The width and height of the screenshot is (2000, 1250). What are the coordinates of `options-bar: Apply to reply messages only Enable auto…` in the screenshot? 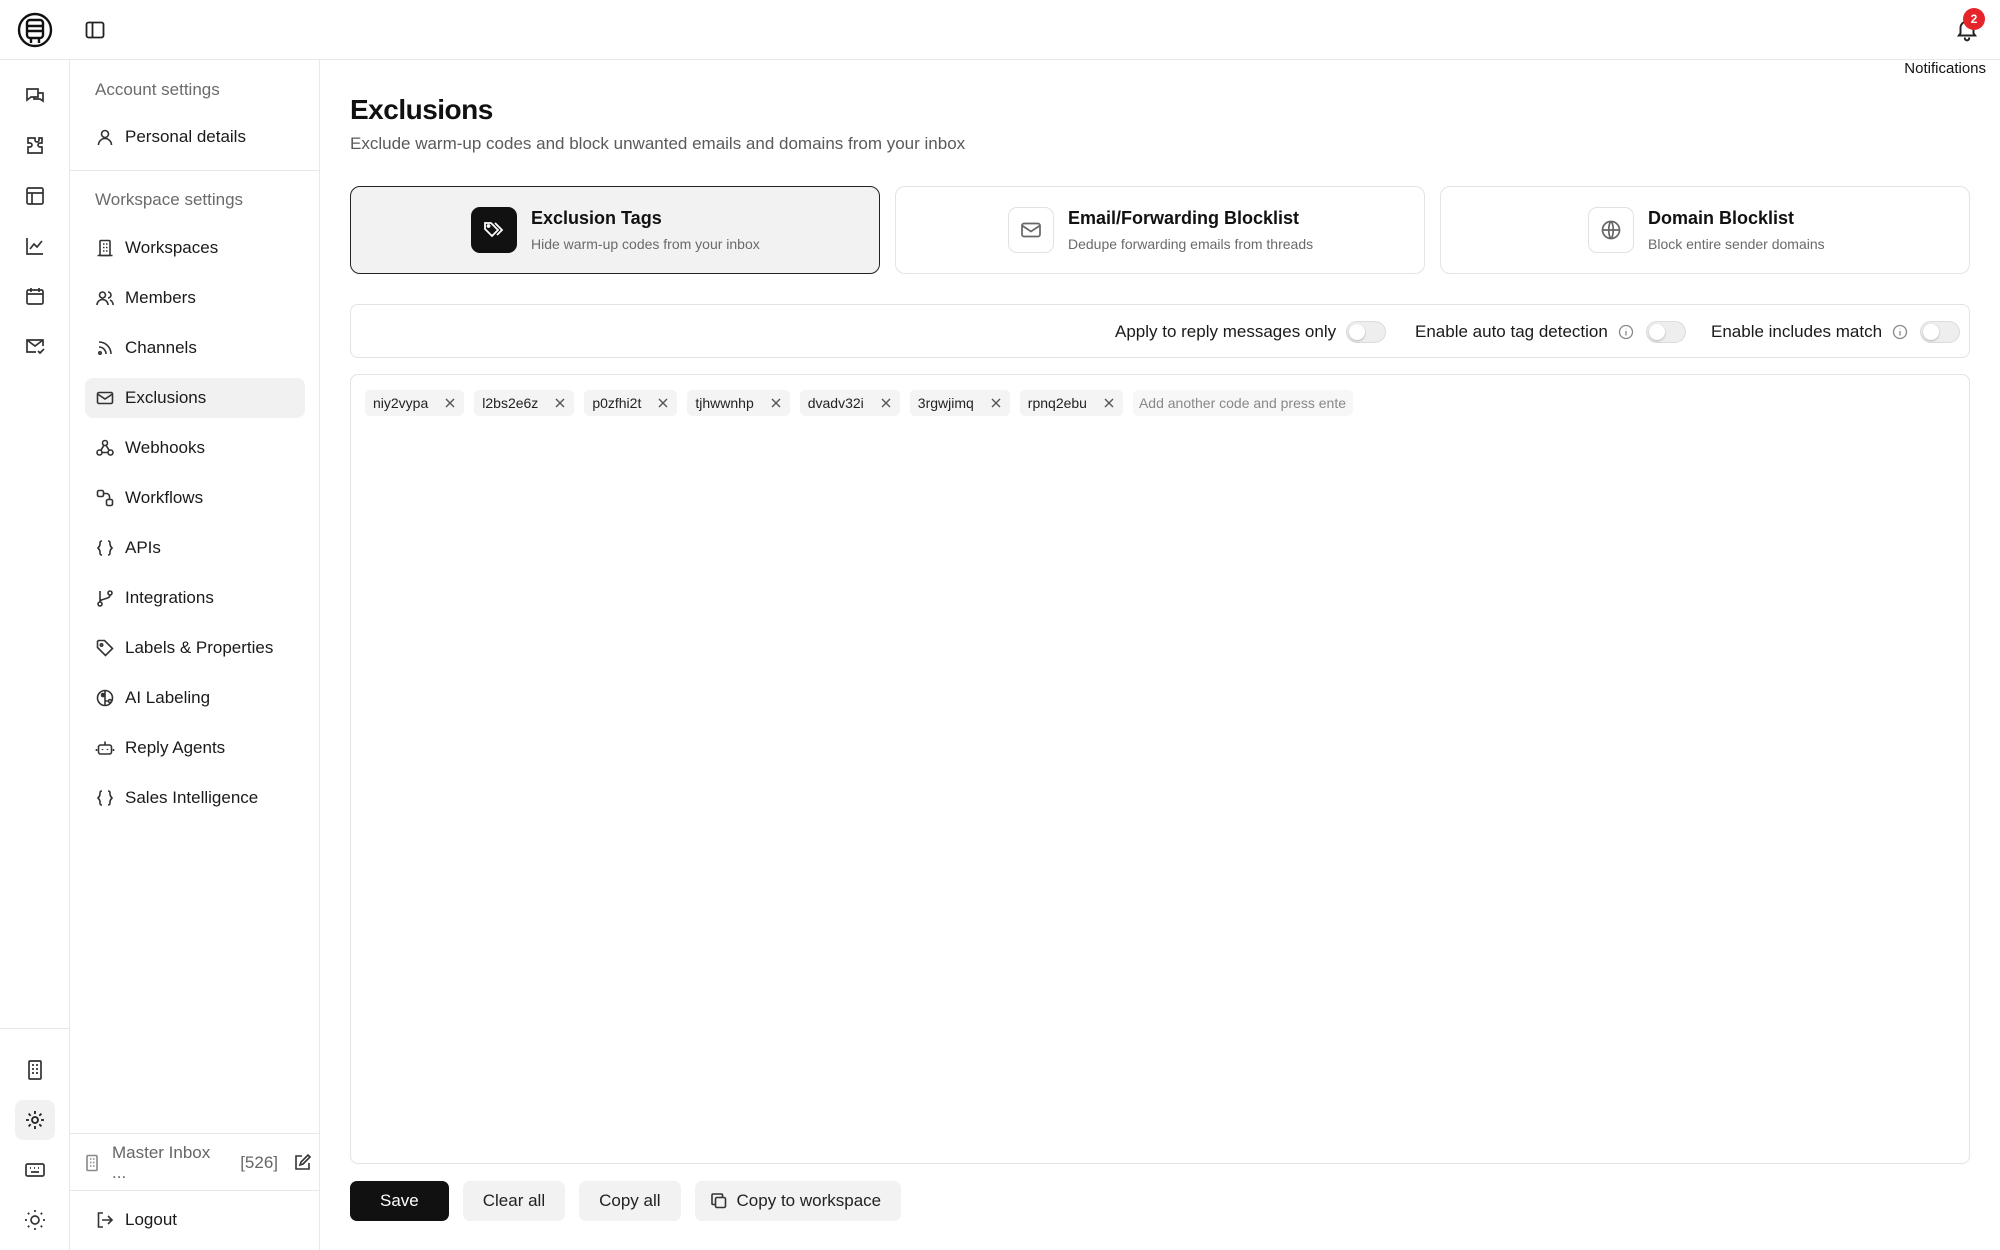 It's located at (1160, 331).